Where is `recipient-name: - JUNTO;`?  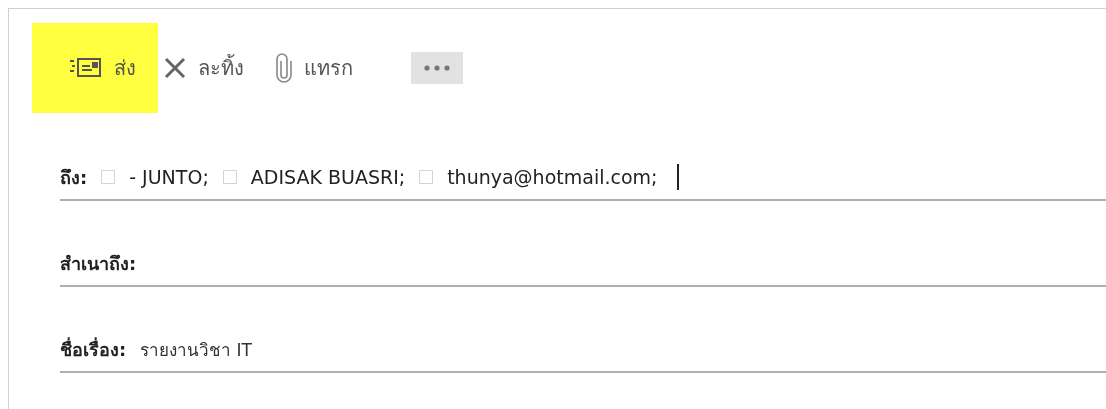
recipient-name: - JUNTO; is located at coordinates (169, 177).